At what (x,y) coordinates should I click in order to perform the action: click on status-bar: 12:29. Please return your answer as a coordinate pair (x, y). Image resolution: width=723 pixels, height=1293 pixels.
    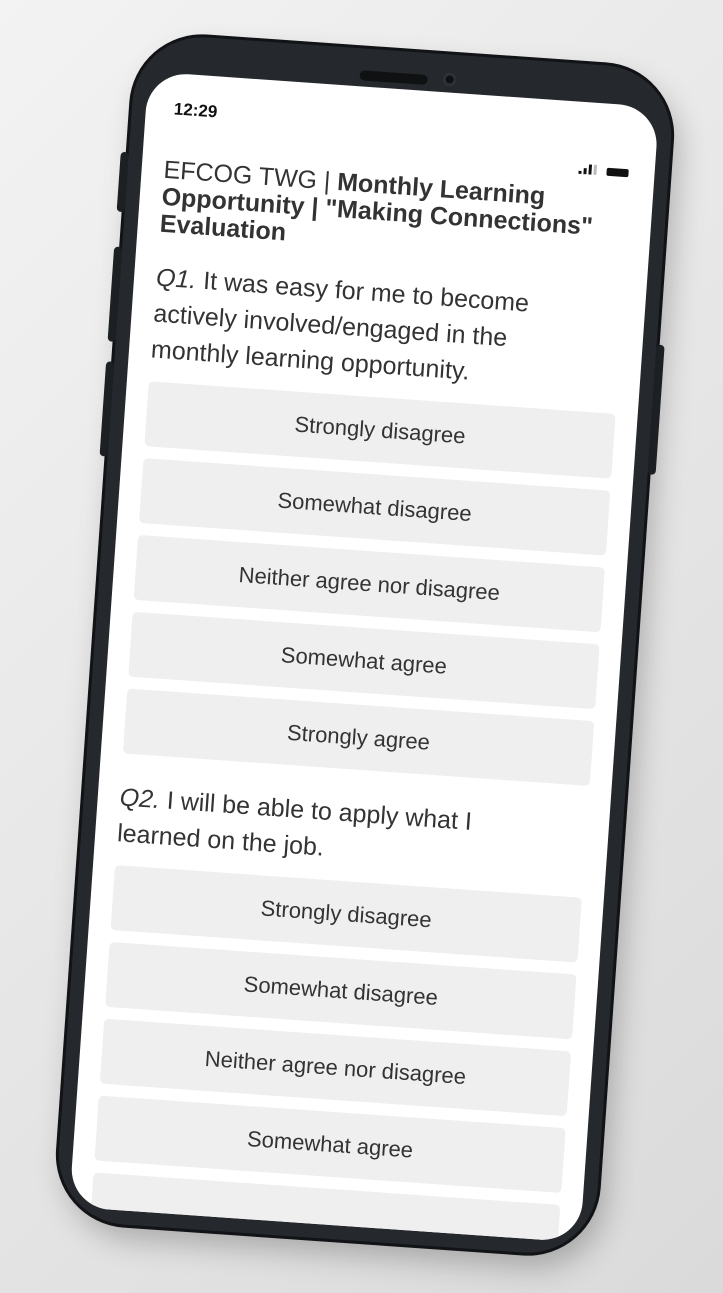
    Looking at the image, I should click on (401, 124).